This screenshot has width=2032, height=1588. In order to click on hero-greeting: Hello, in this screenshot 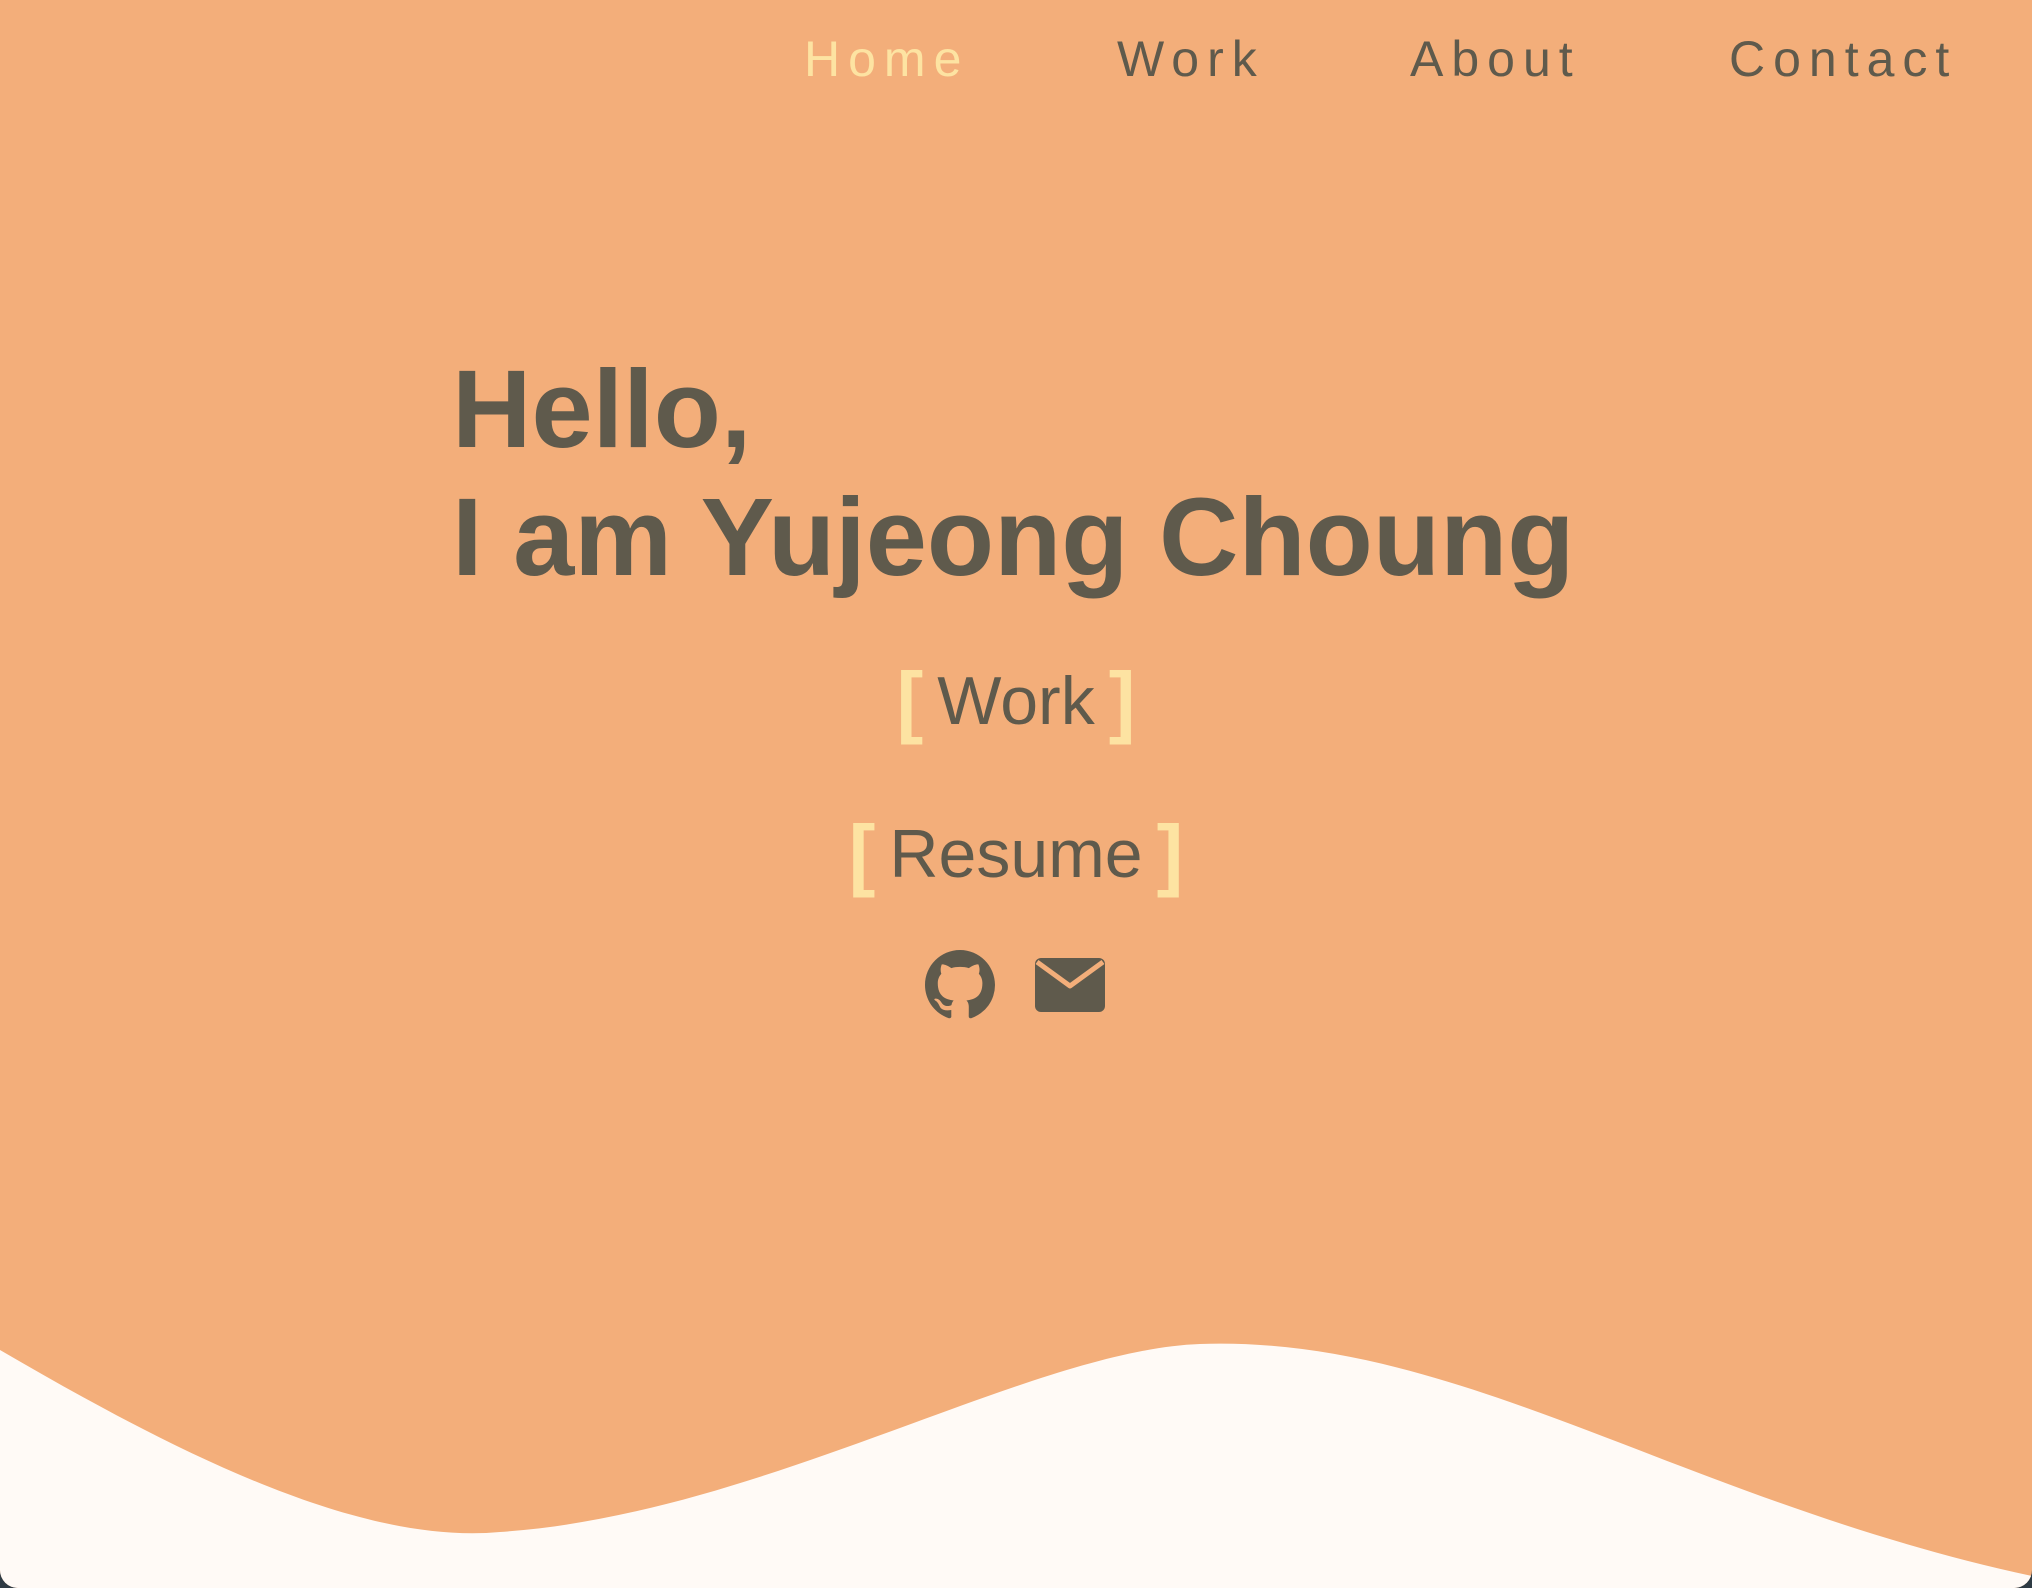, I will do `click(602, 409)`.